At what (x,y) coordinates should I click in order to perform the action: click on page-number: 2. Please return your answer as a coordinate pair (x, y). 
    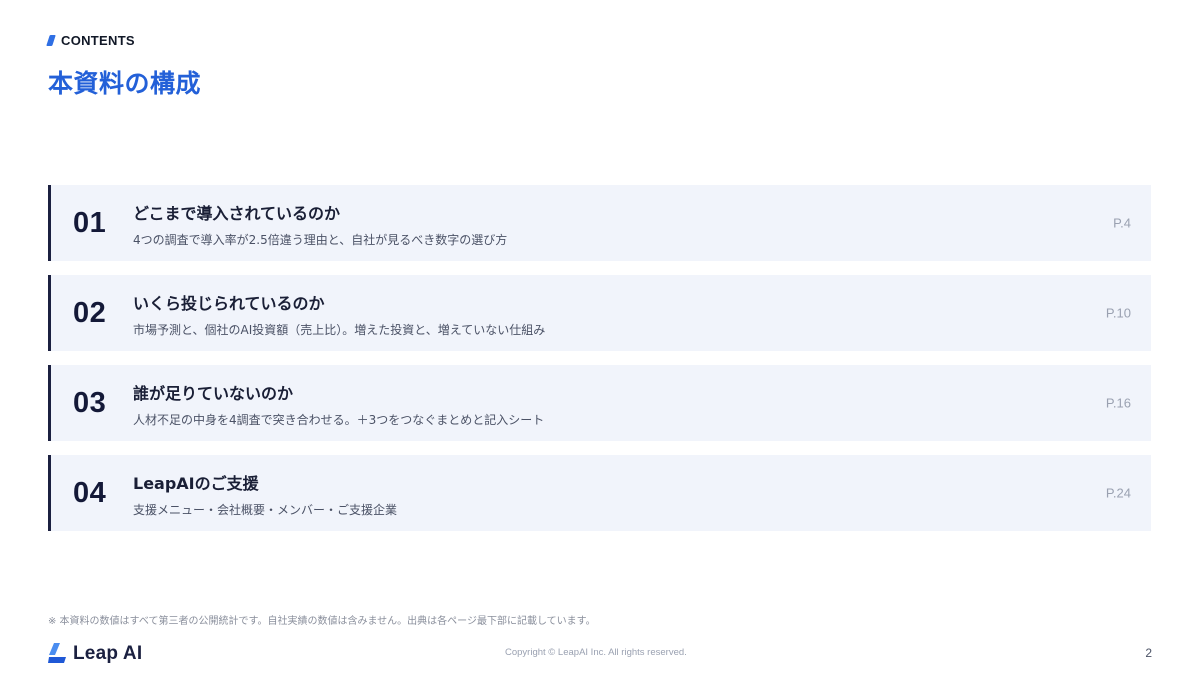
    Looking at the image, I should click on (1148, 653).